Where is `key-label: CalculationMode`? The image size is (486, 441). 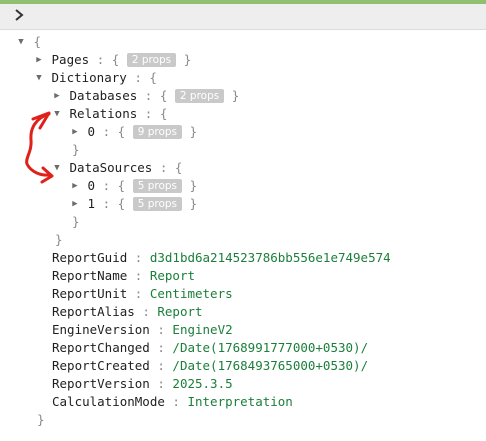 key-label: CalculationMode is located at coordinates (108, 401).